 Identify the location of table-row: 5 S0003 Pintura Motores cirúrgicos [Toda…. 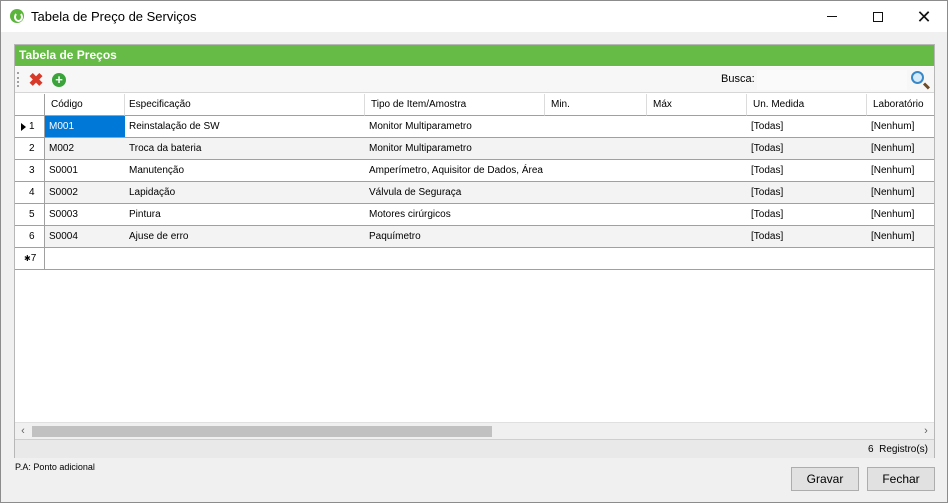
(474, 215).